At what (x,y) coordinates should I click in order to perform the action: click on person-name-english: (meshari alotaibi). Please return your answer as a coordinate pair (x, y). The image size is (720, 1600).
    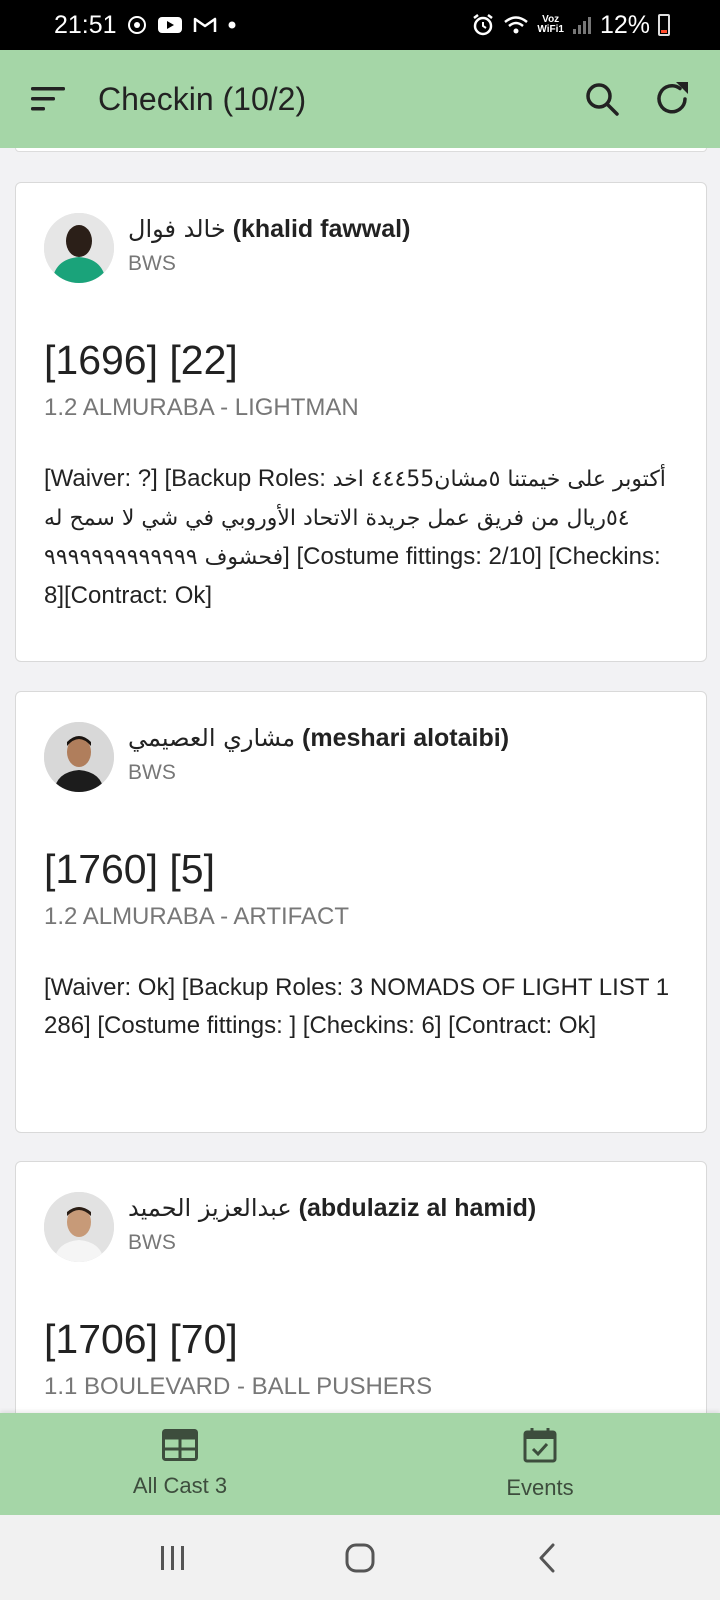
    Looking at the image, I should click on (406, 738).